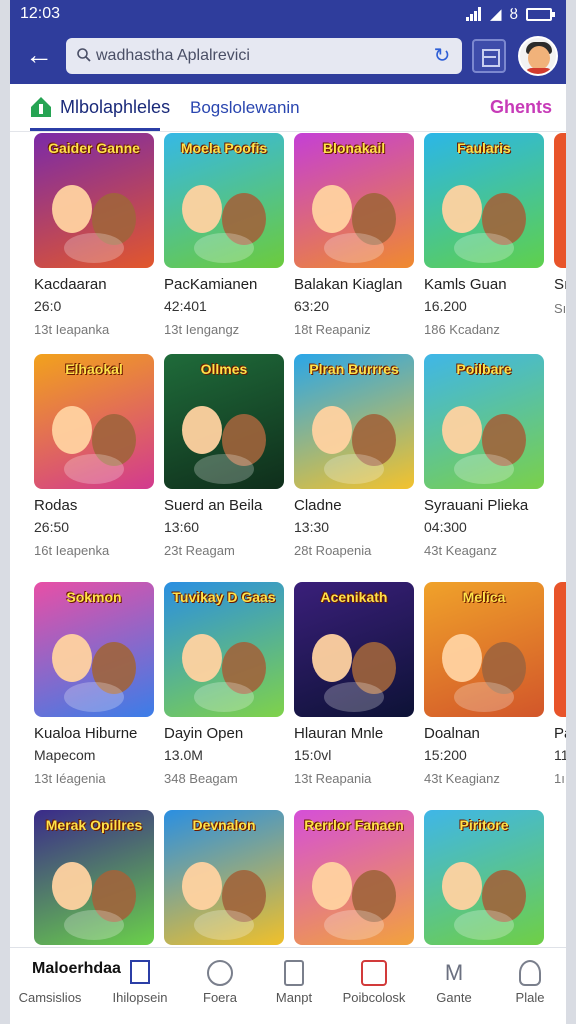 The height and width of the screenshot is (1024, 576). Describe the element at coordinates (72, 550) in the screenshot. I see `game-meta: 16t Ieapenka` at that location.